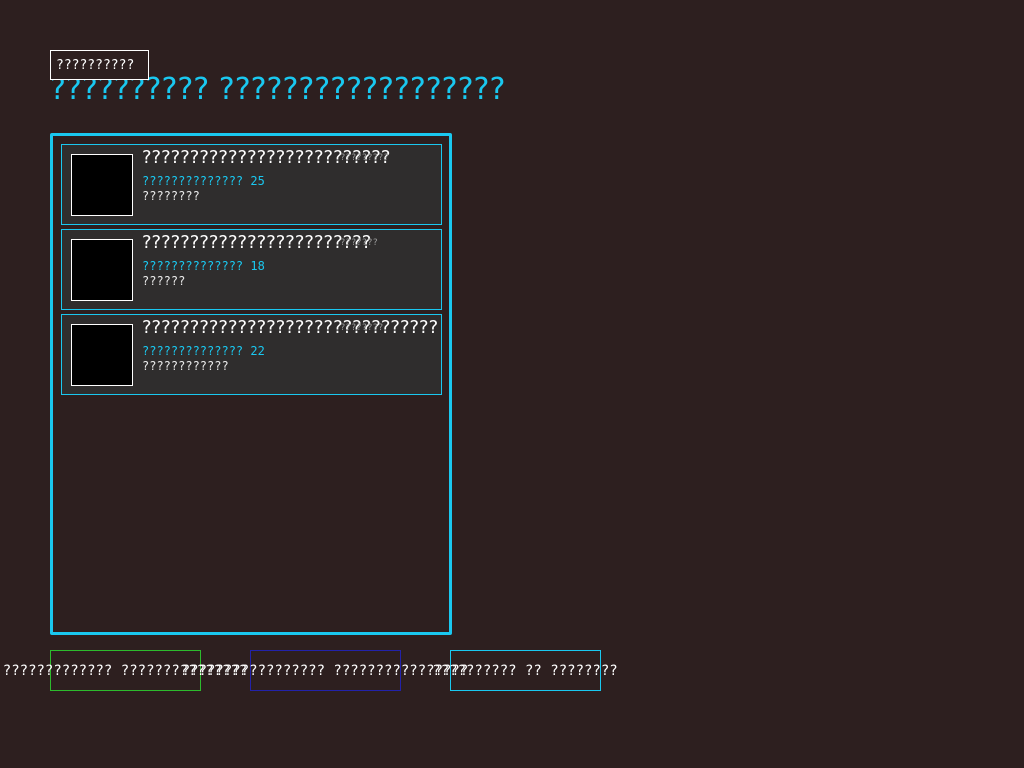 This screenshot has height=768, width=1024. I want to click on card-meta: ?????????????? 22, so click(203, 351).